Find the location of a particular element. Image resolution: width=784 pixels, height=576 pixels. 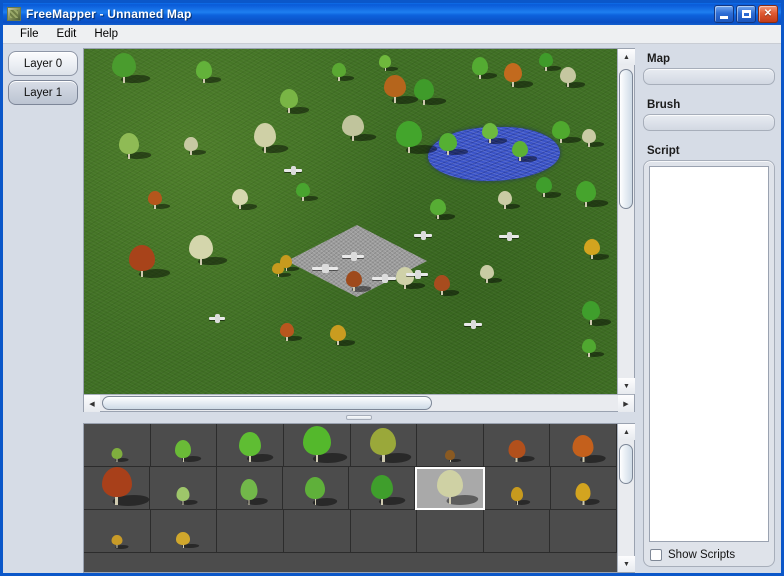

layer-button-1: Layer 1 is located at coordinates (43, 92).